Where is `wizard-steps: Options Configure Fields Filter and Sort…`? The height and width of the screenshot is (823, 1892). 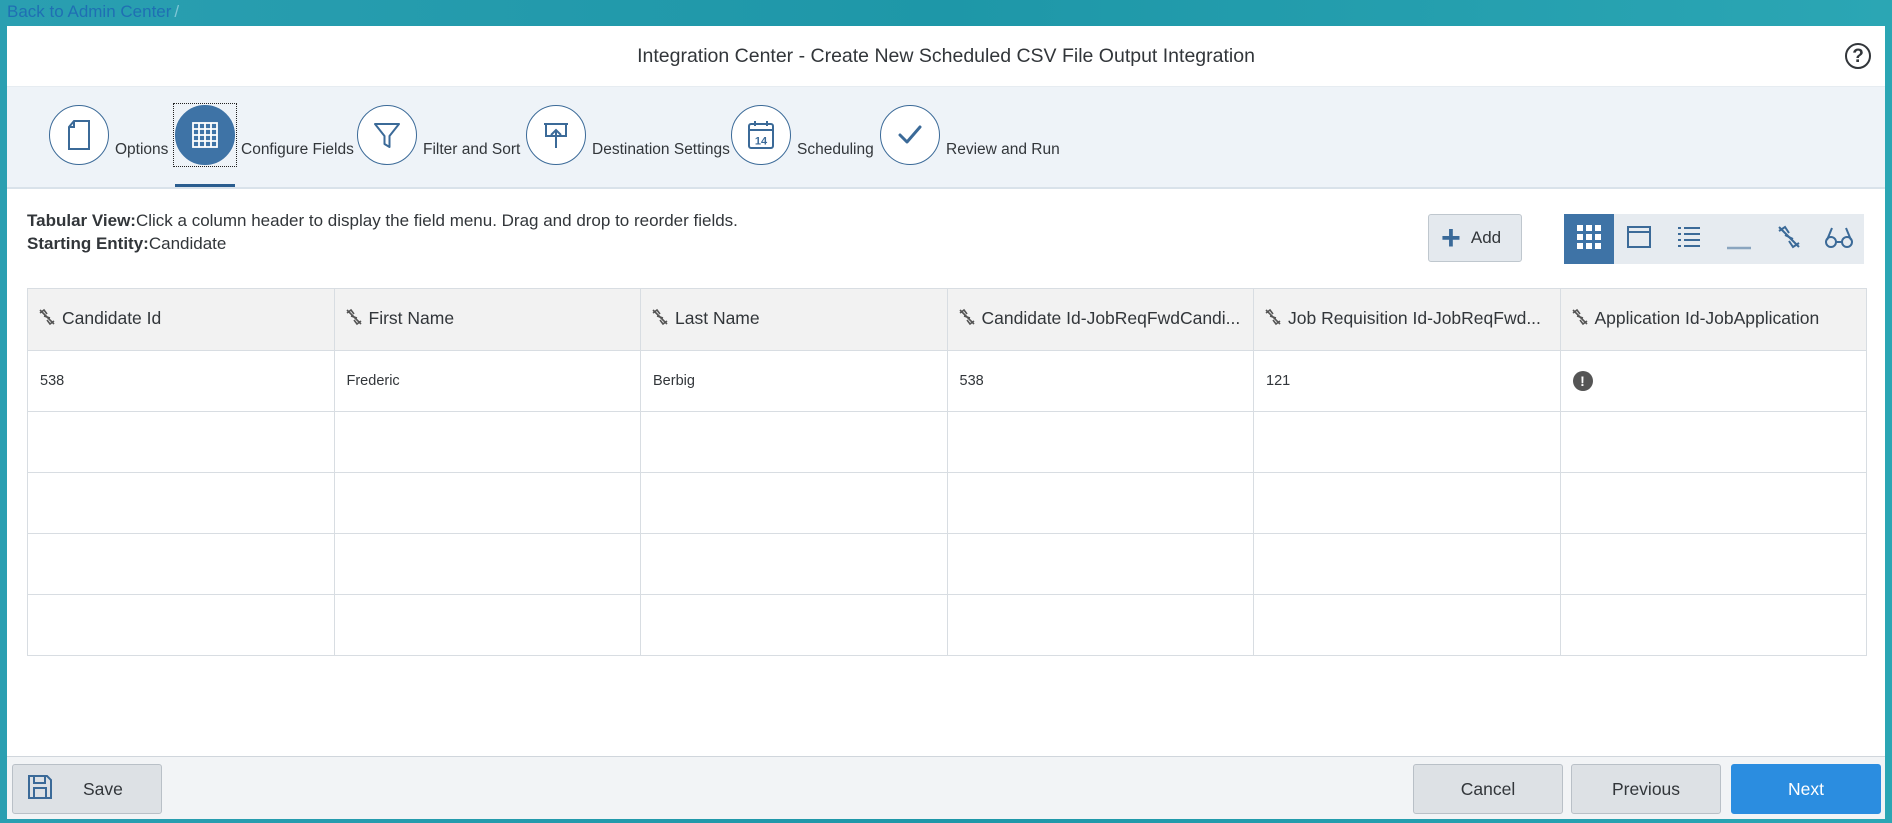
wizard-steps: Options Configure Fields Filter and Sort… is located at coordinates (946, 138).